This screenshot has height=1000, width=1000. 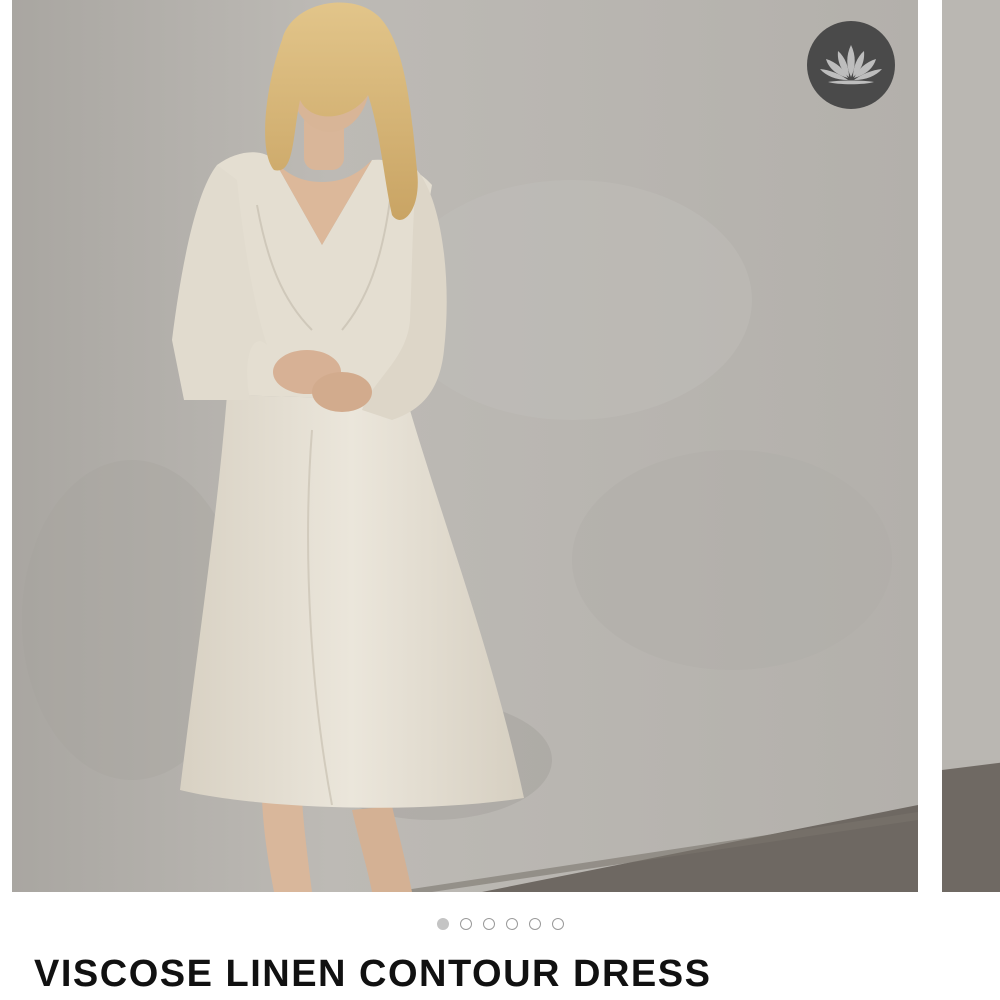 I want to click on product-title: VISCOSE LINEN CONTOUR DRESS, so click(x=373, y=974).